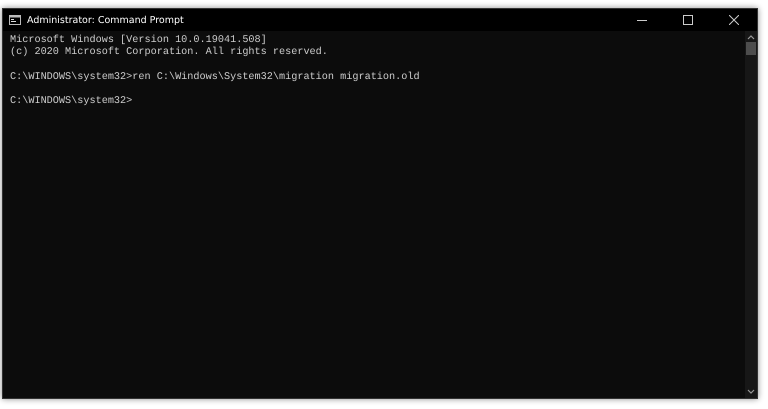 The width and height of the screenshot is (768, 409). I want to click on console-line: (c) 2020 Microsoft Corporation. All rights reserved., so click(169, 53).